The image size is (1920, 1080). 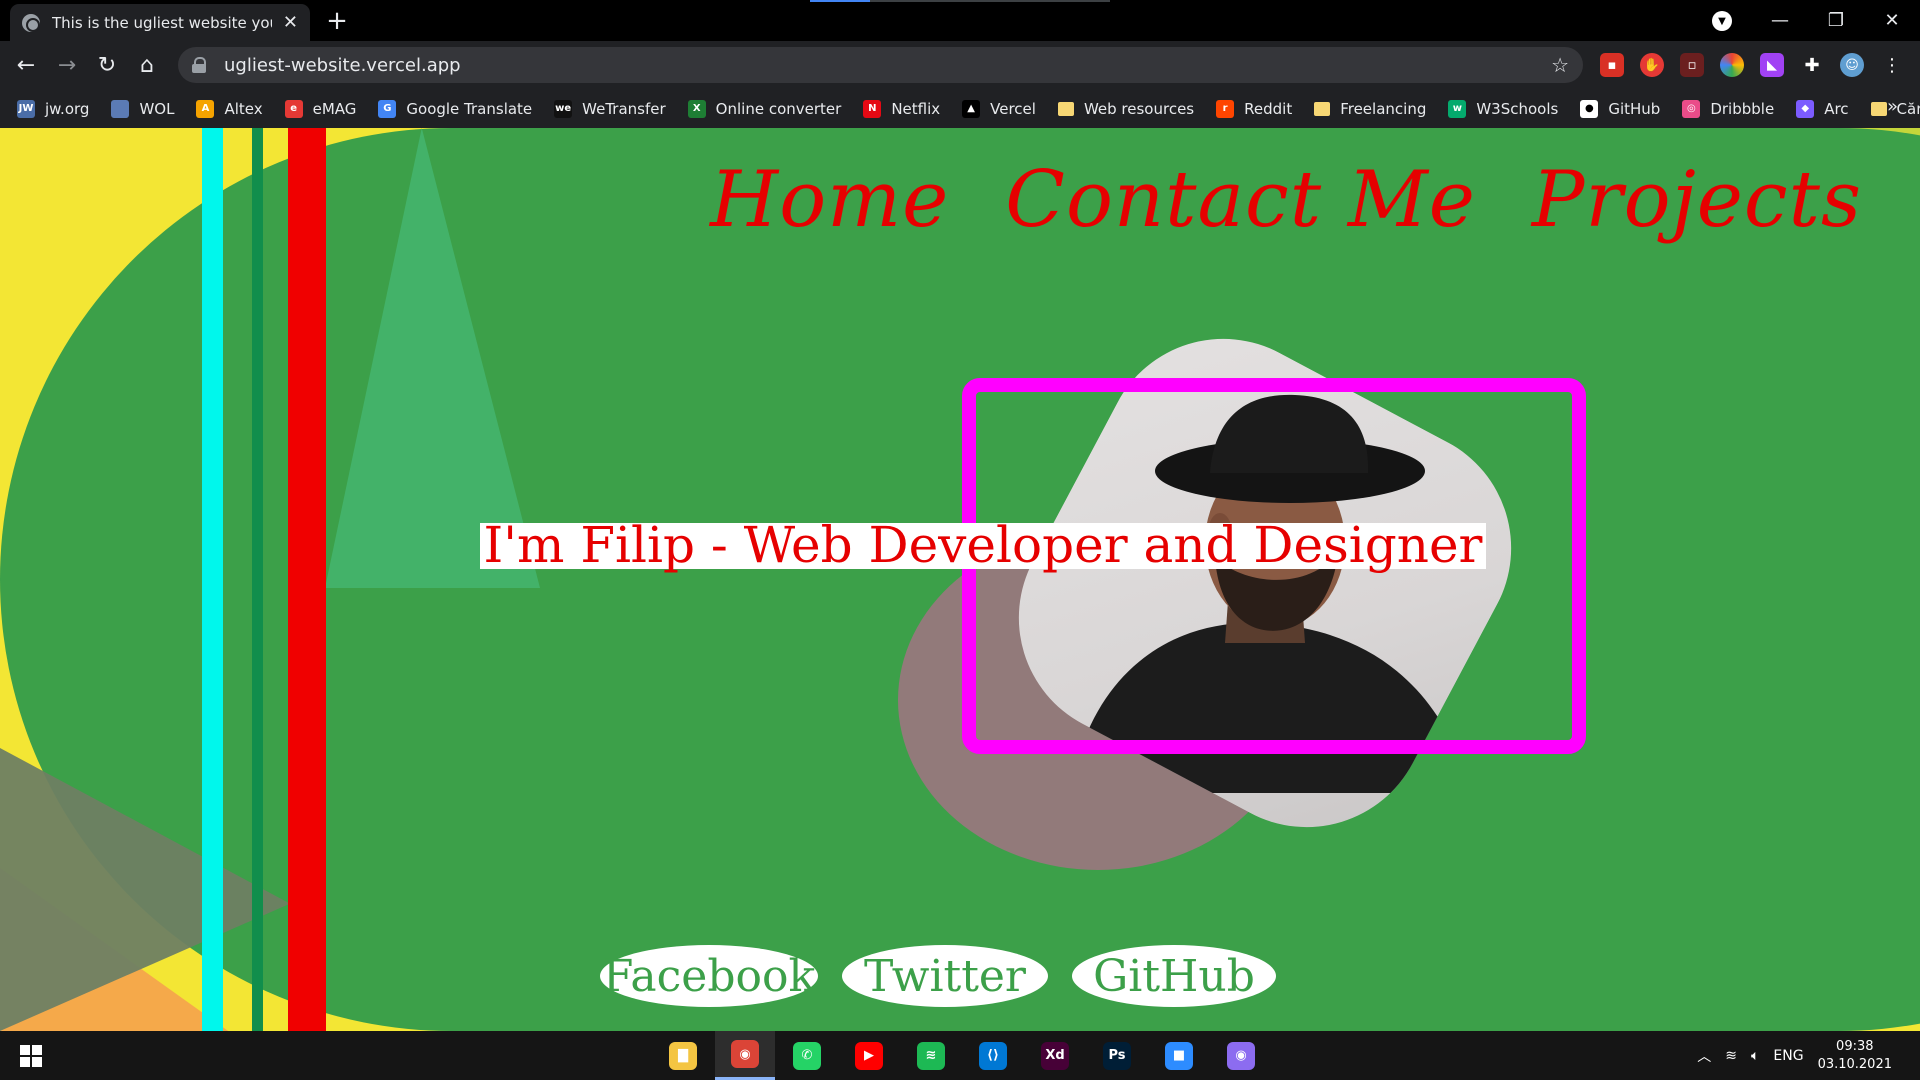 I want to click on facebook-link: Facebook, so click(x=709, y=976).